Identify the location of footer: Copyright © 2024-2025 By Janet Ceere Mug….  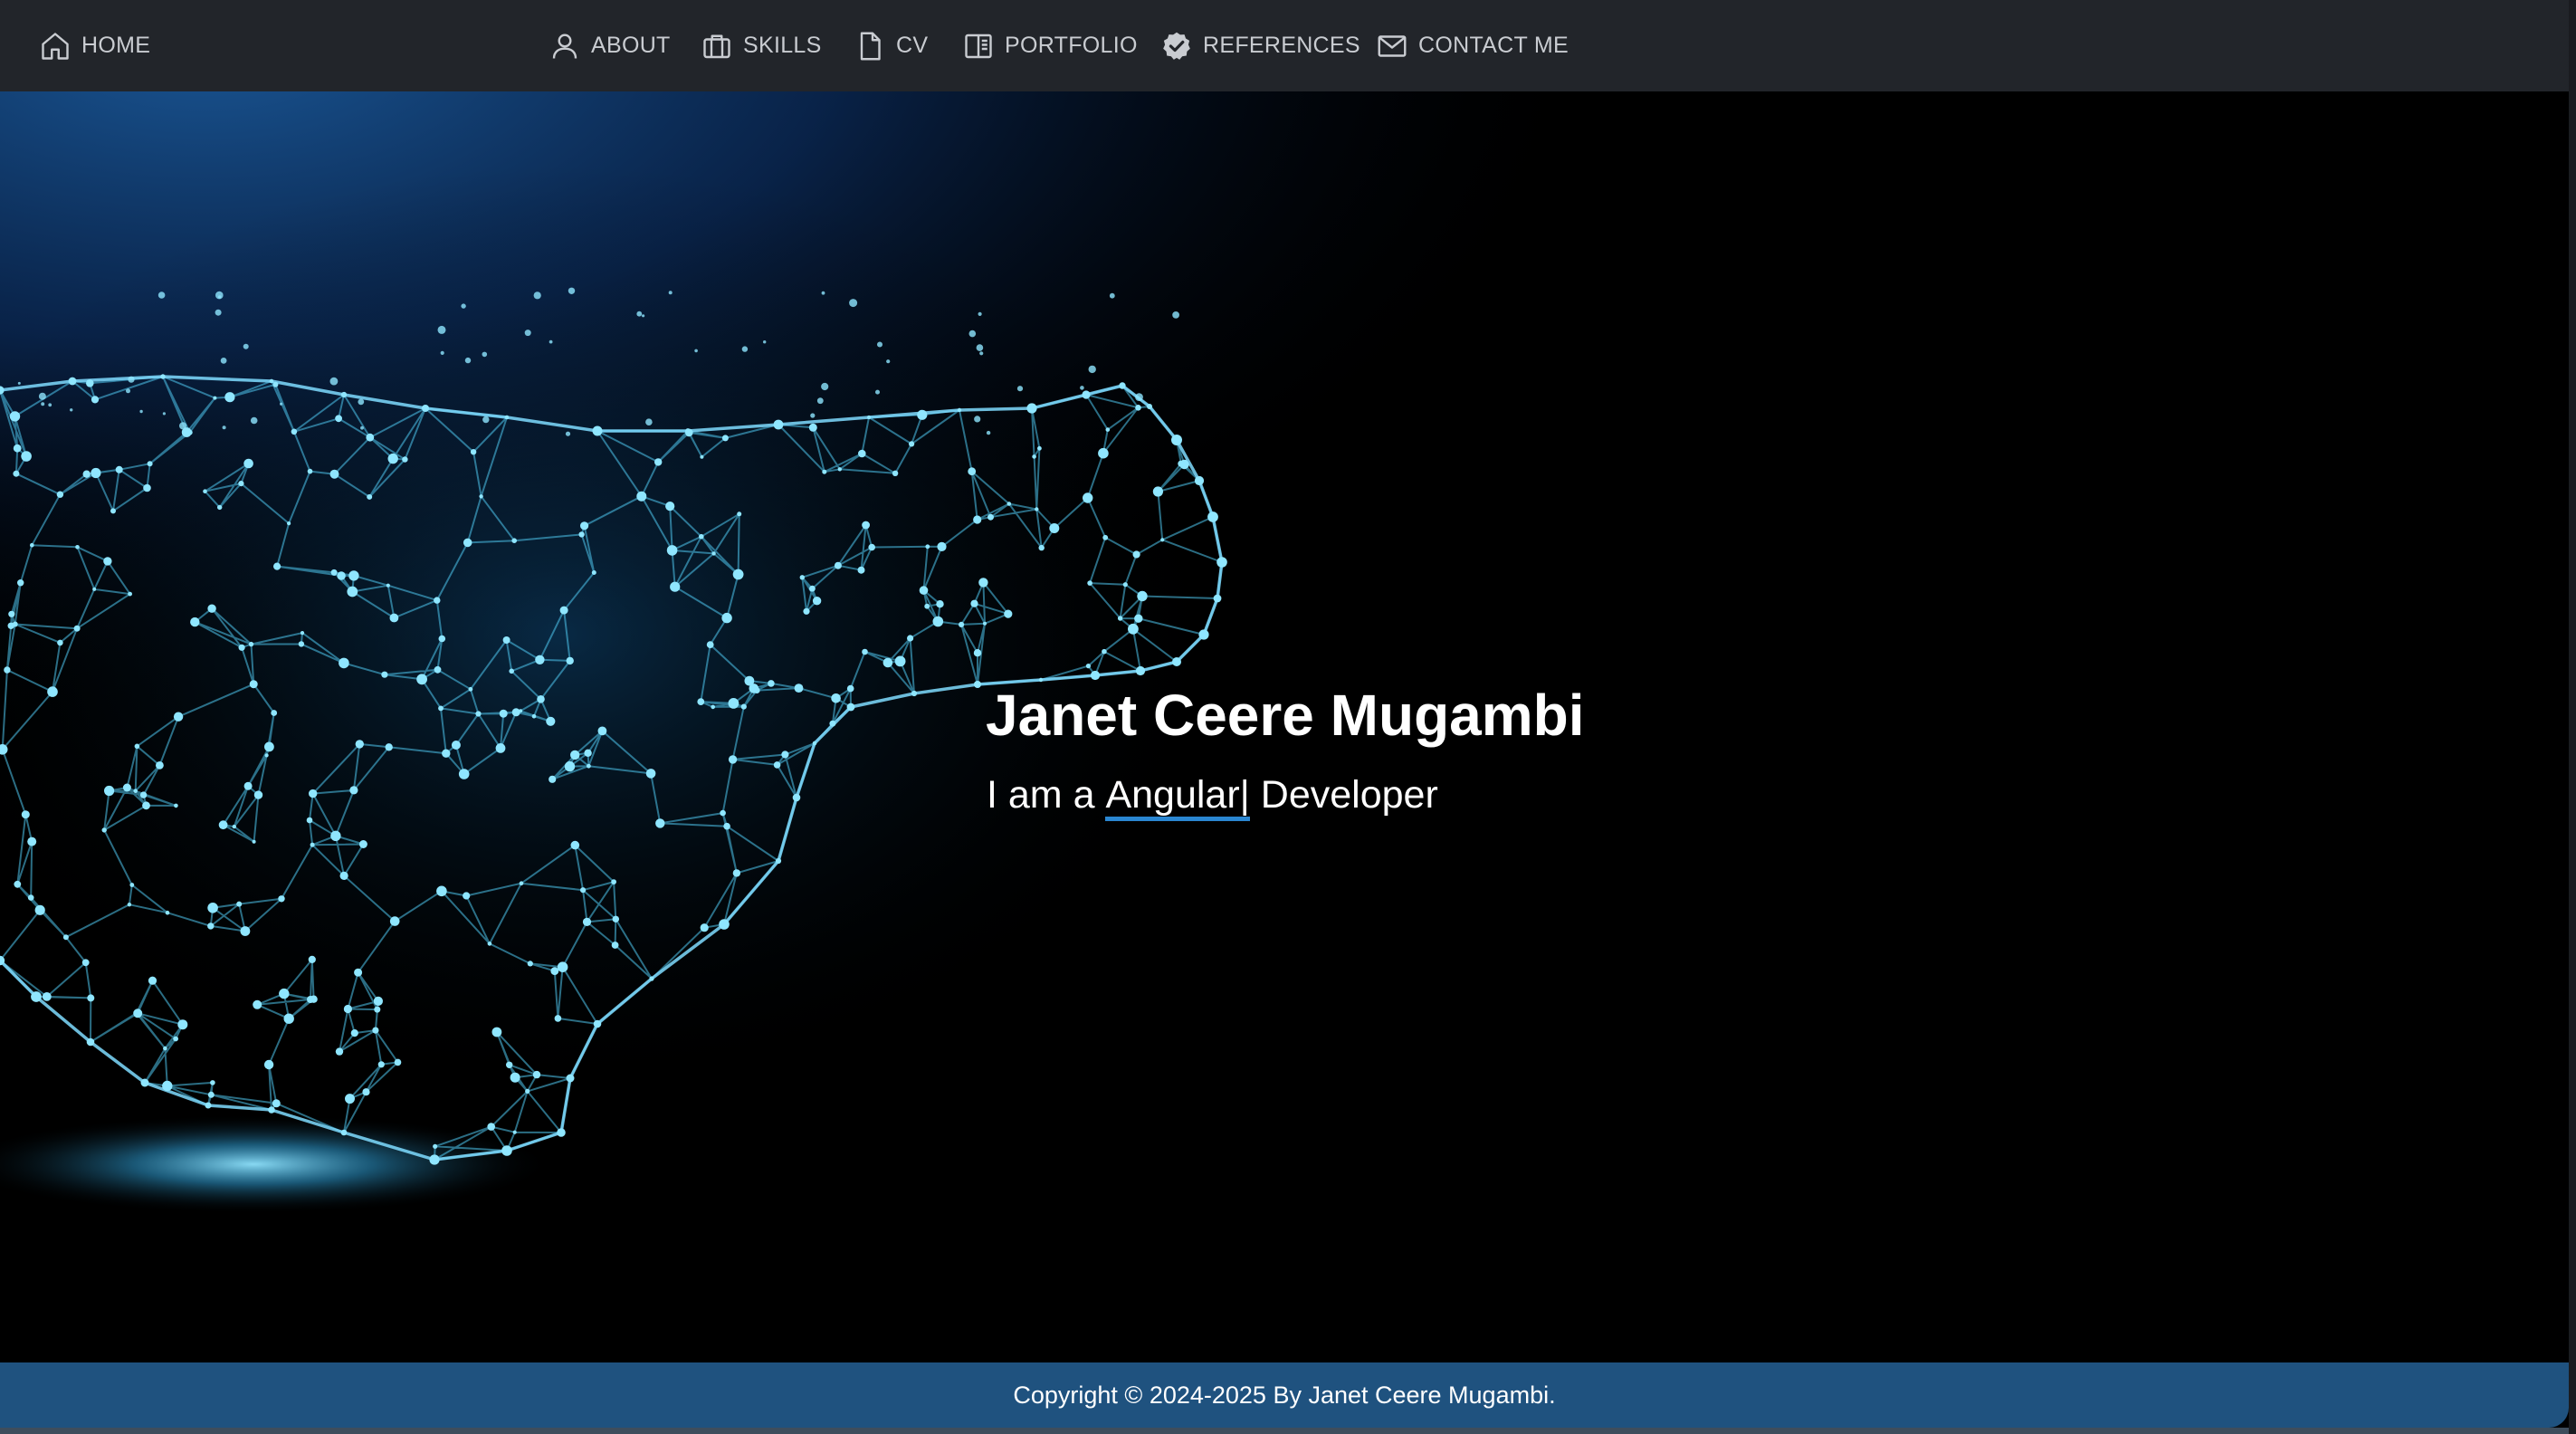
(1285, 1395).